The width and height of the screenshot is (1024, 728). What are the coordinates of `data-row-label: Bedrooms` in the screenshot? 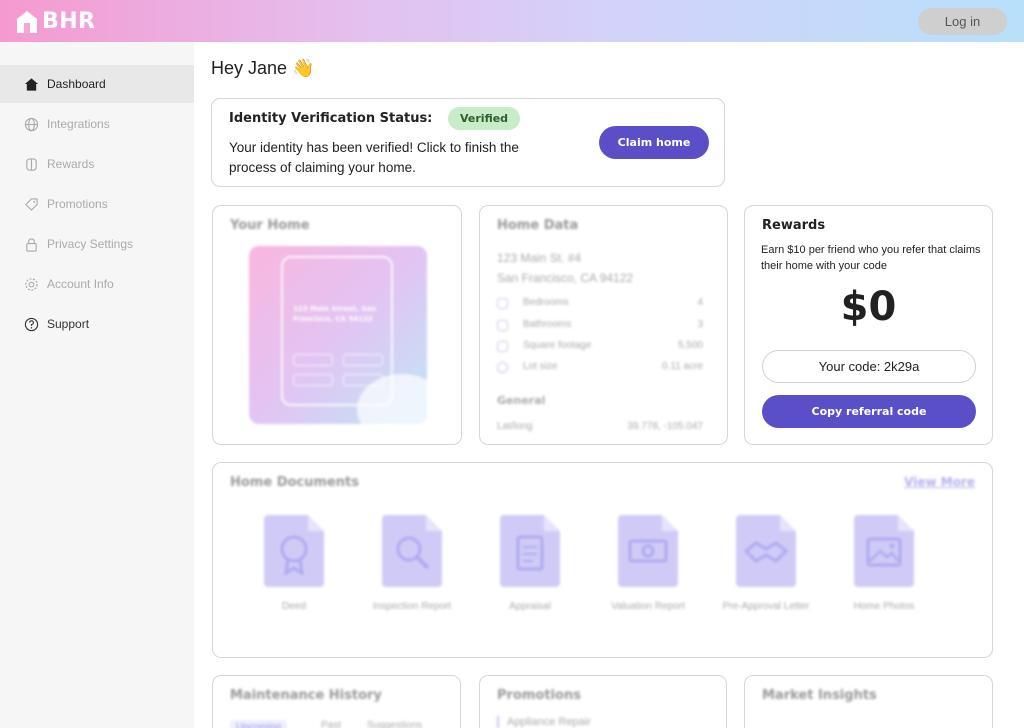 It's located at (546, 302).